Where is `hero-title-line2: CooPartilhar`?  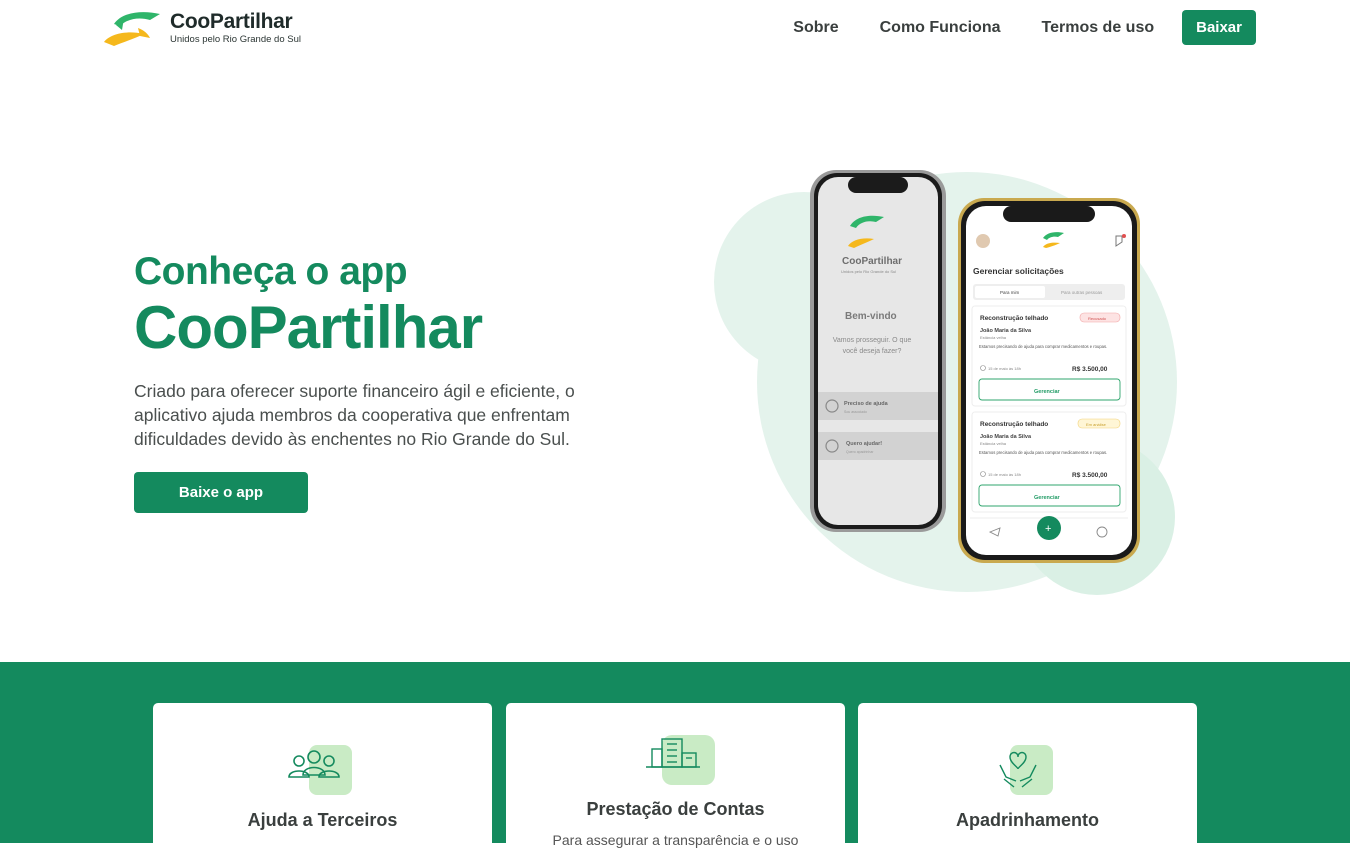 hero-title-line2: CooPartilhar is located at coordinates (308, 327).